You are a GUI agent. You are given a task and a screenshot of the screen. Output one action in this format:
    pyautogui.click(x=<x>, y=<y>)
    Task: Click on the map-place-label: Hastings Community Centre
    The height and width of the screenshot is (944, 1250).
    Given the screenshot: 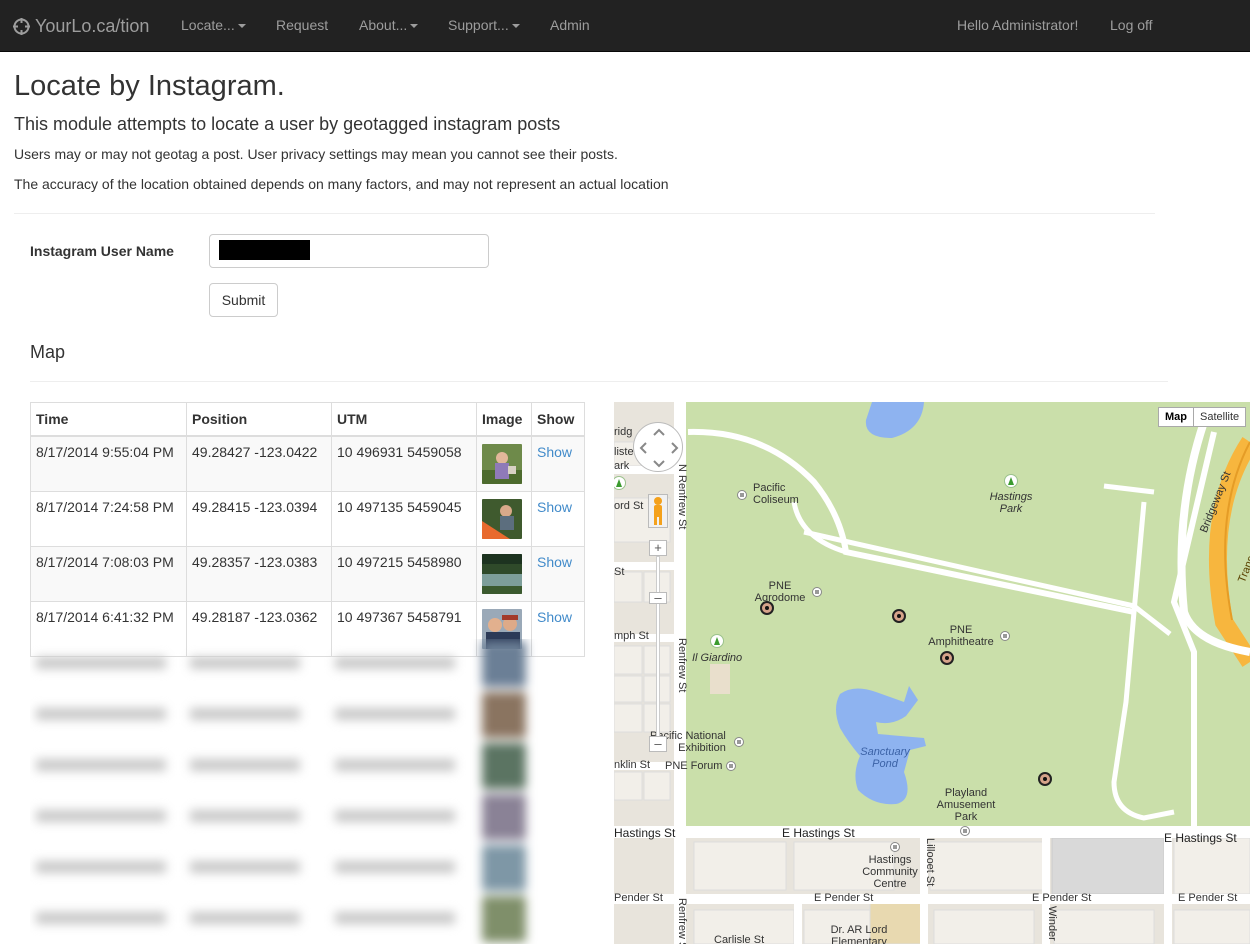 What is the action you would take?
    pyautogui.click(x=890, y=872)
    